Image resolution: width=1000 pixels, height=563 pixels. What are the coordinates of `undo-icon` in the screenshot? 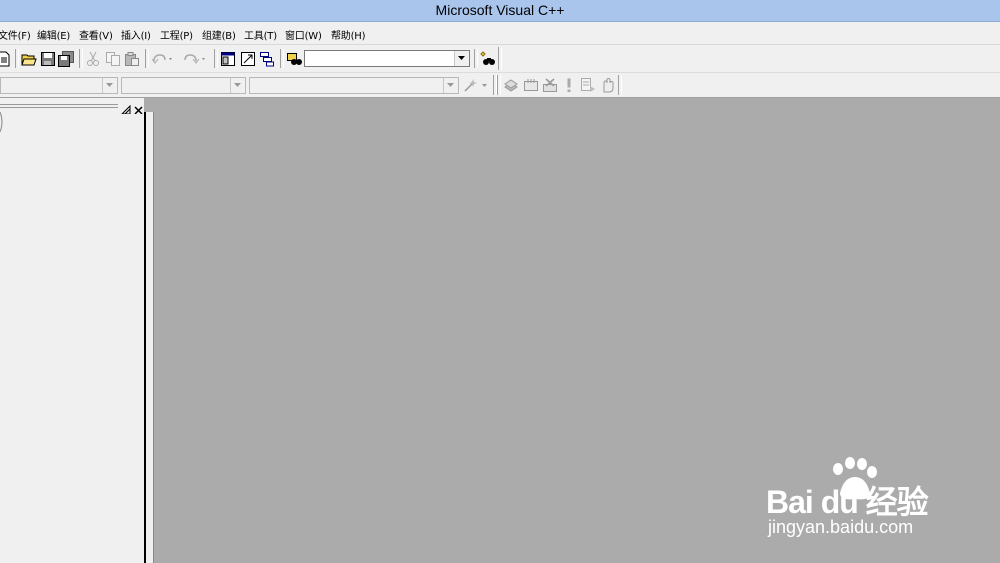 It's located at (161, 59).